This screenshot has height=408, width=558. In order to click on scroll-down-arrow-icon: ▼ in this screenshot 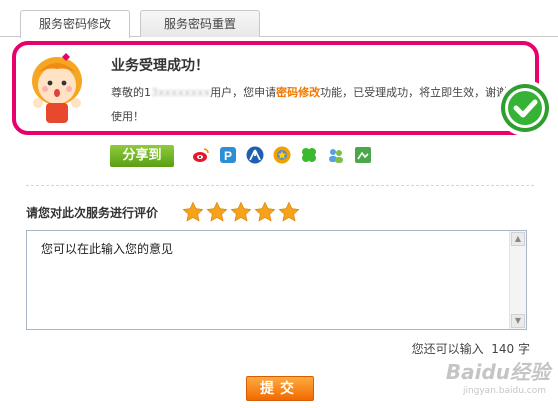, I will do `click(518, 321)`.